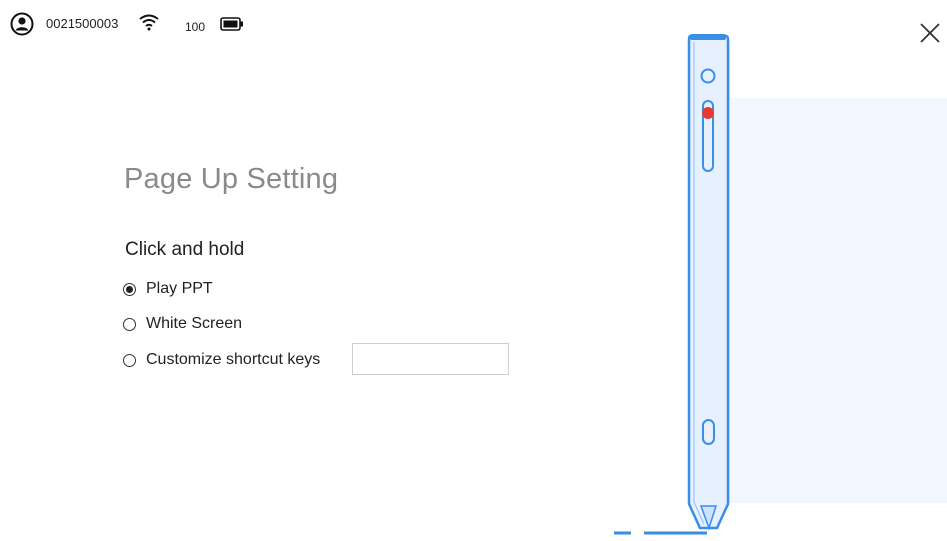 Image resolution: width=947 pixels, height=541 pixels. Describe the element at coordinates (129, 360) in the screenshot. I see `radio-customize-shortcut` at that location.